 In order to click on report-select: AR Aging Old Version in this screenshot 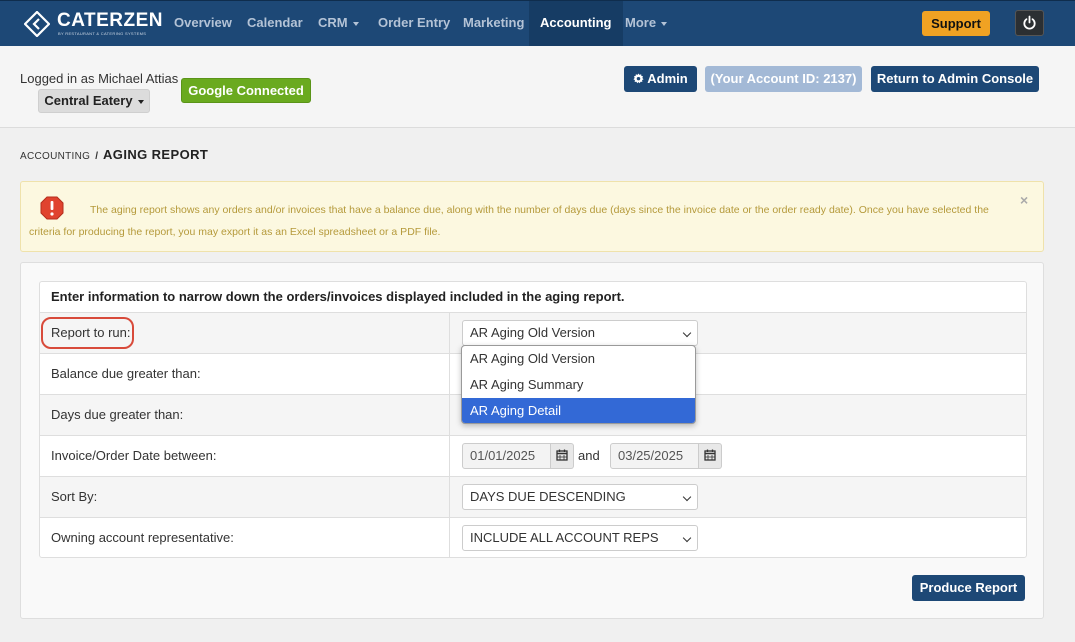, I will do `click(580, 333)`.